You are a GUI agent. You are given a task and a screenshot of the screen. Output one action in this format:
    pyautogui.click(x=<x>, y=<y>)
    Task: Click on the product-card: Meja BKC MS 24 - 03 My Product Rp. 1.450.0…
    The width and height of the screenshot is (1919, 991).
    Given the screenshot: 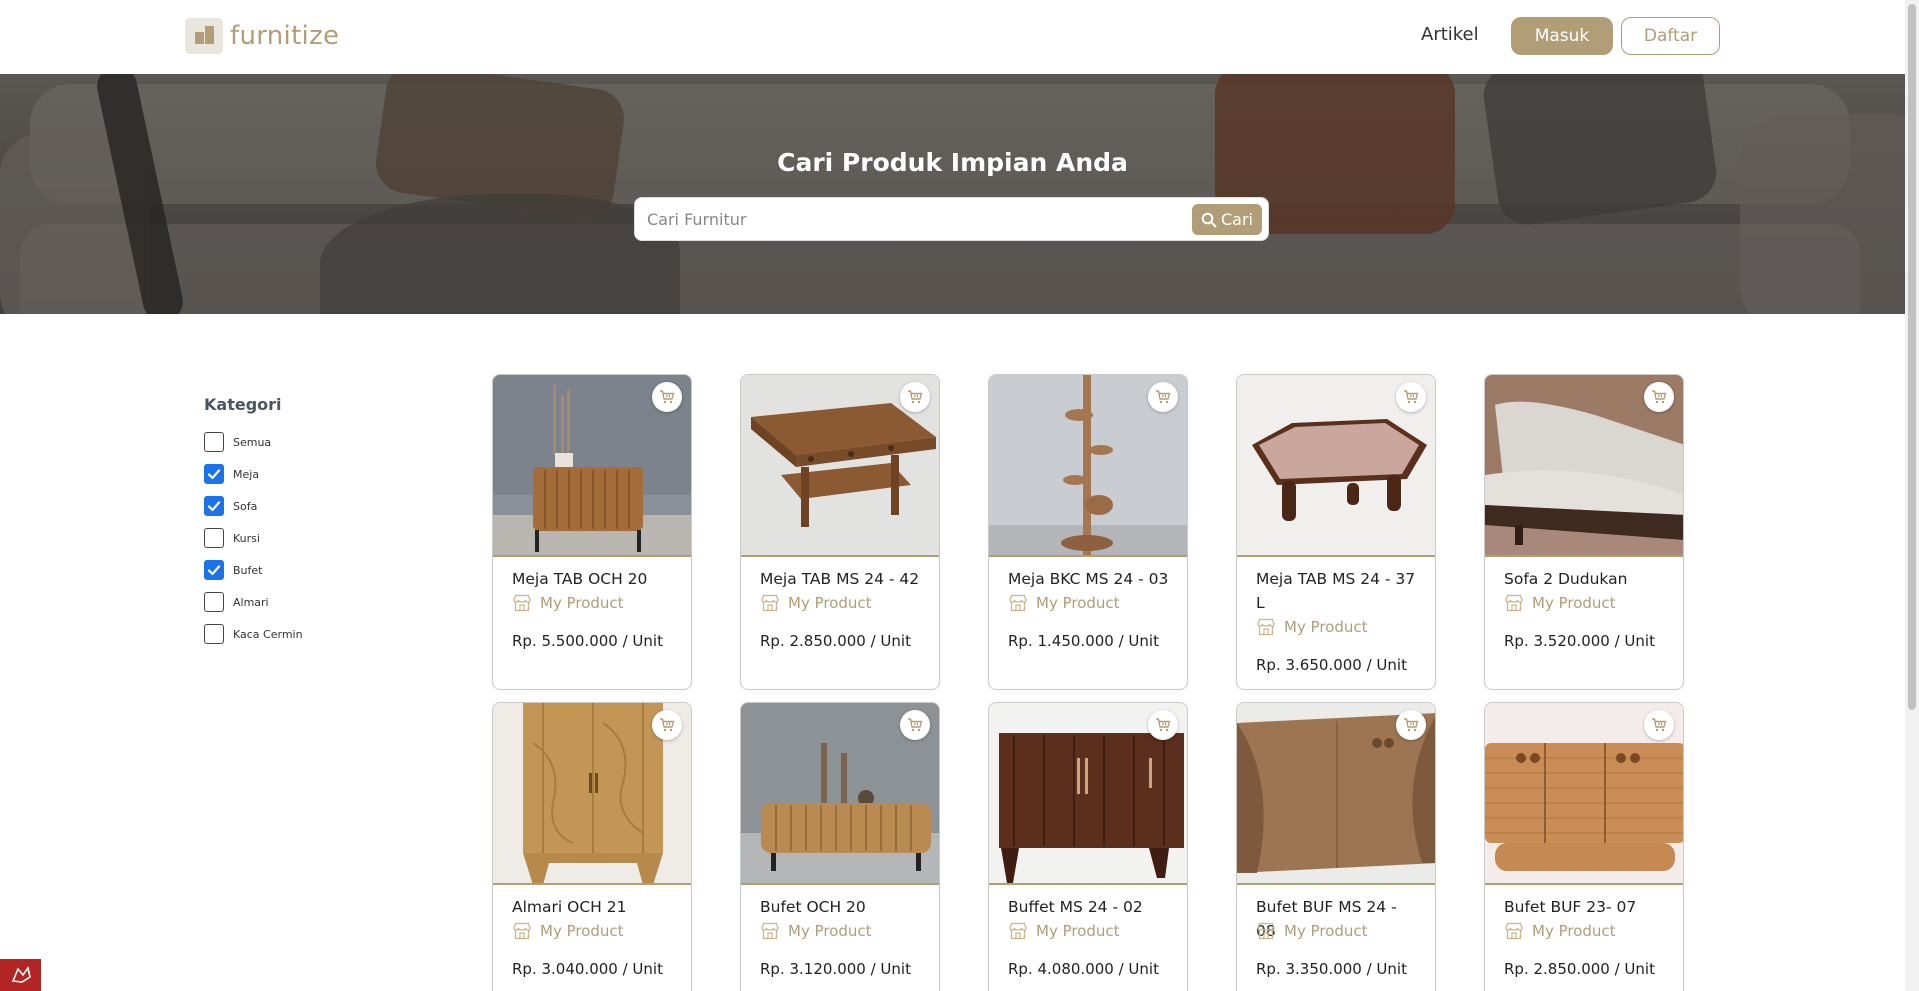 What is the action you would take?
    pyautogui.click(x=1088, y=532)
    